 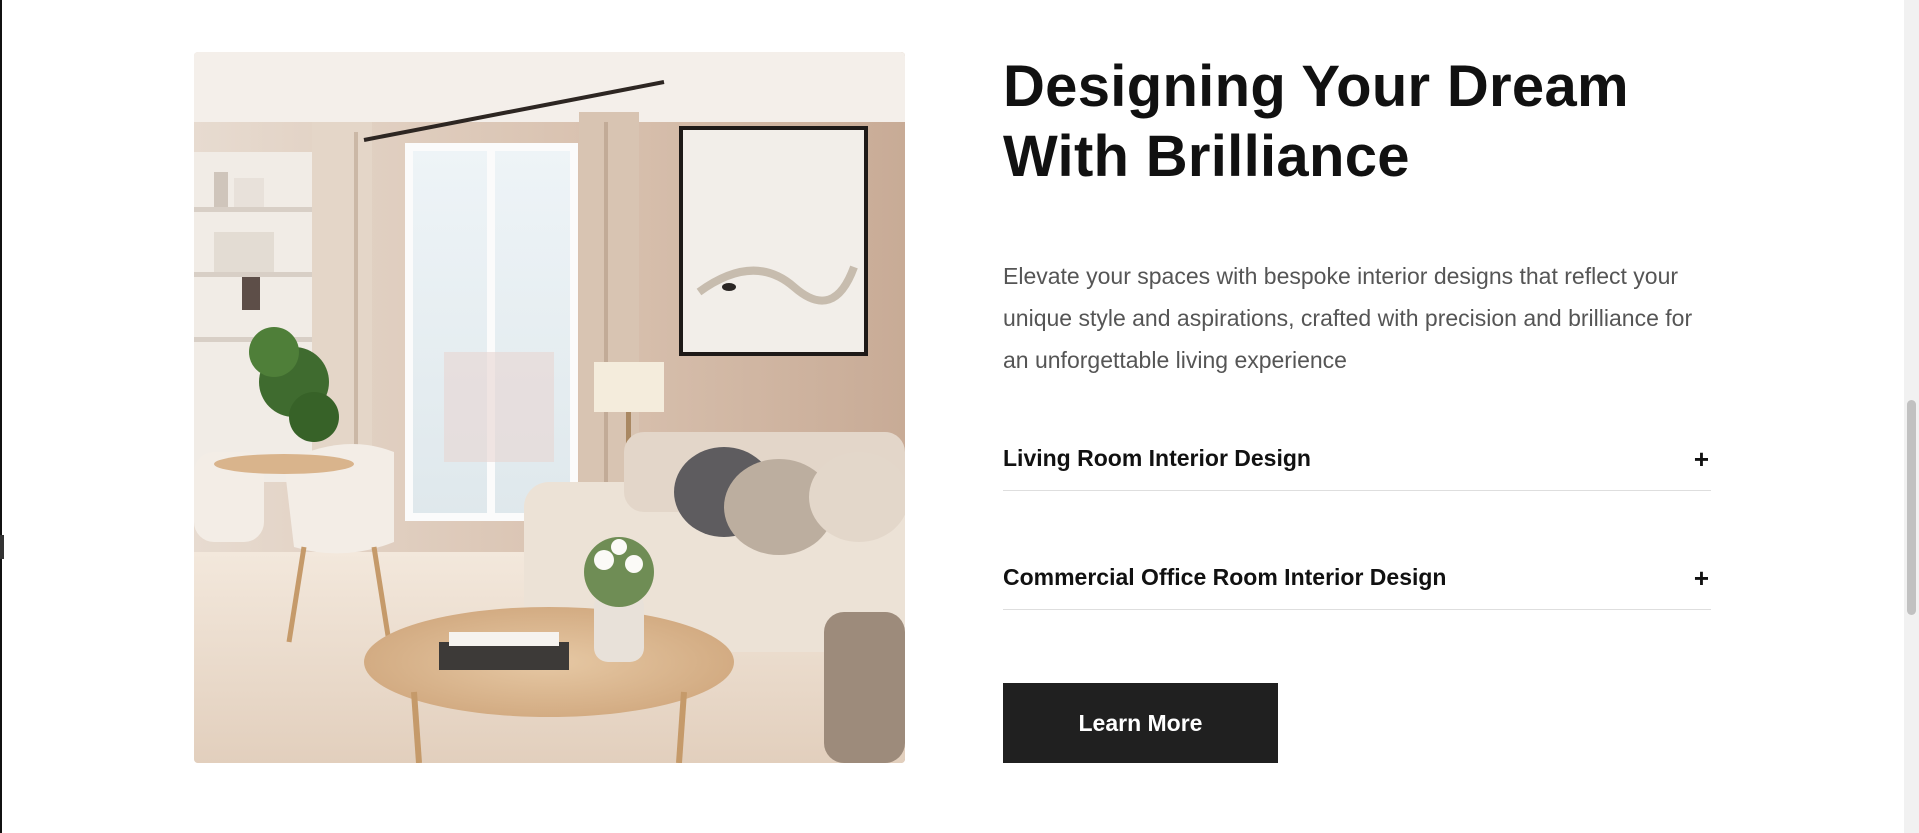 I want to click on window-left-edge, so click(x=1, y=416).